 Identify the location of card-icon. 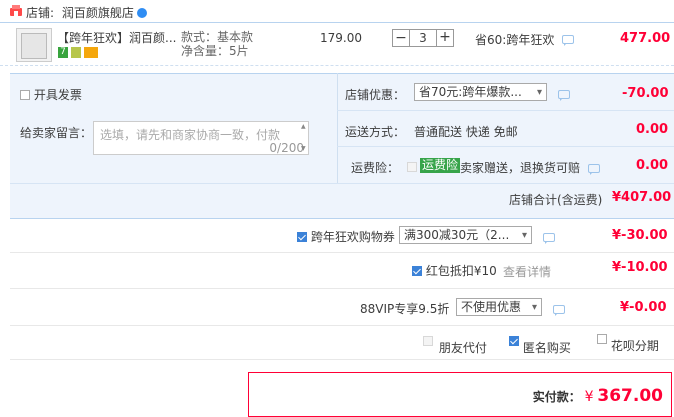
(91, 52).